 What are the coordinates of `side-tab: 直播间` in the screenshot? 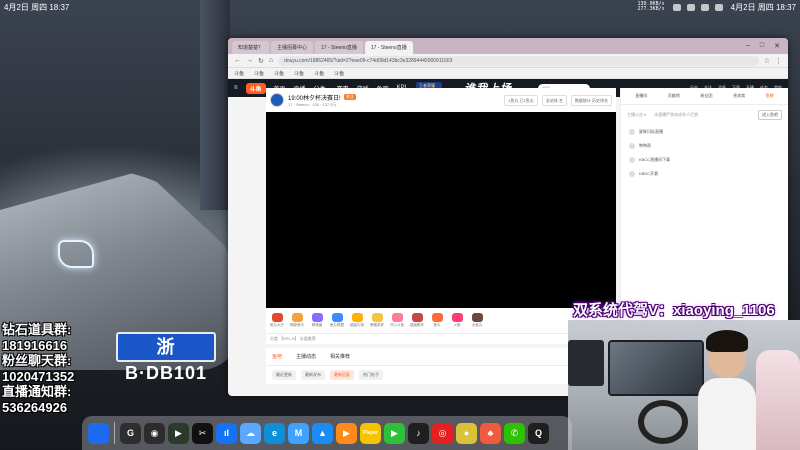 It's located at (641, 96).